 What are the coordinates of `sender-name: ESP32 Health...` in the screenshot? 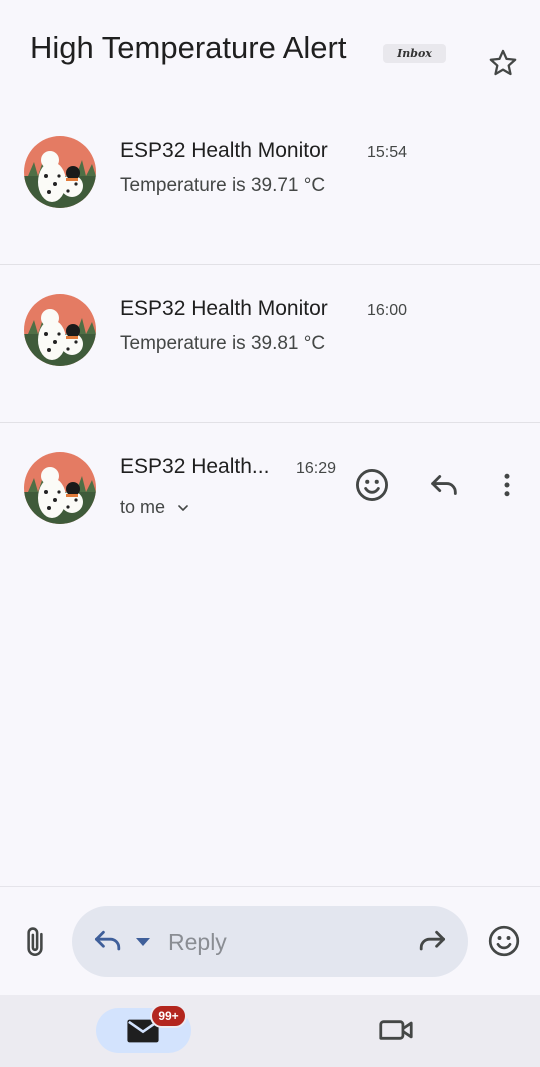 It's located at (195, 466).